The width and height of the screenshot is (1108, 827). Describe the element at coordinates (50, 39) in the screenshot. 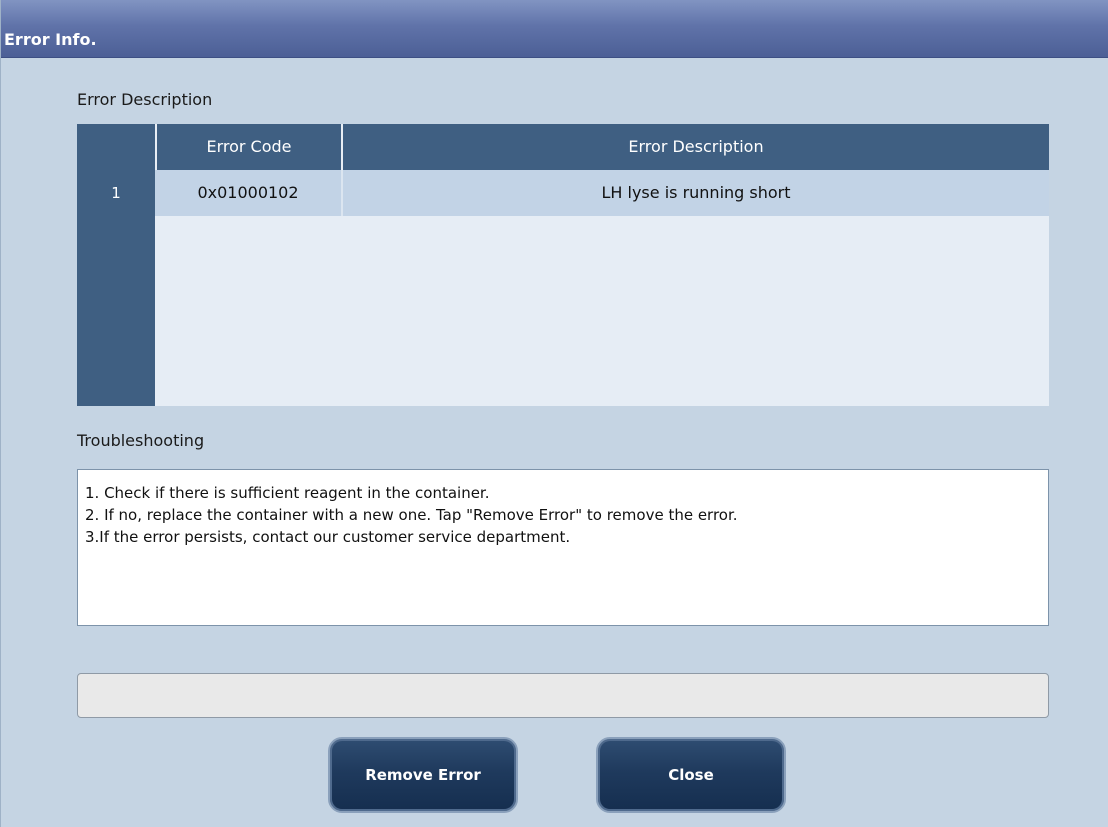

I see `dialog-title: Error Info.` at that location.